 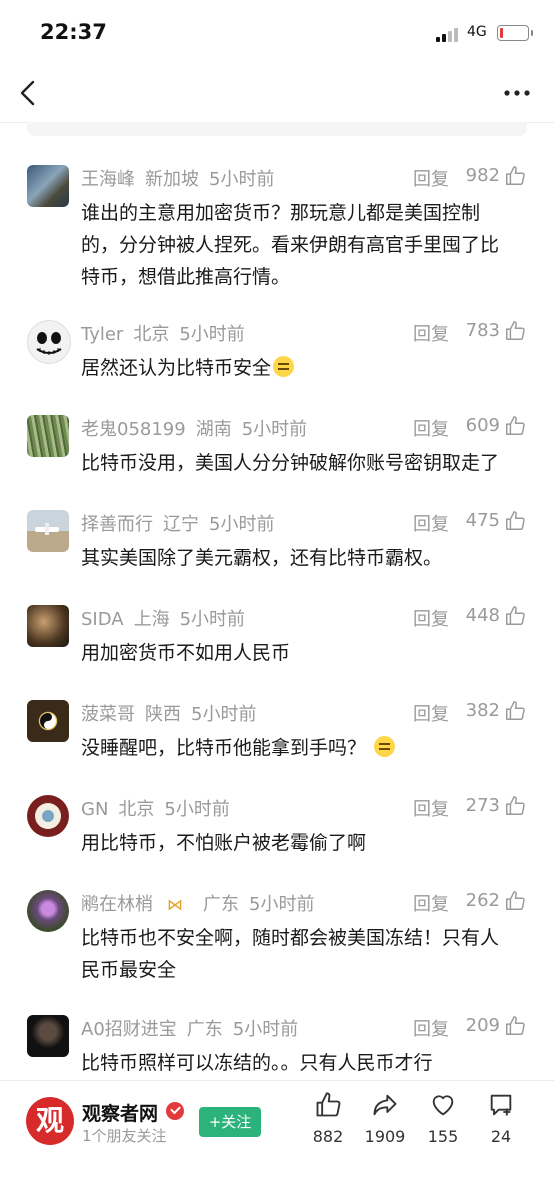 I want to click on network-type: 4G, so click(x=477, y=32).